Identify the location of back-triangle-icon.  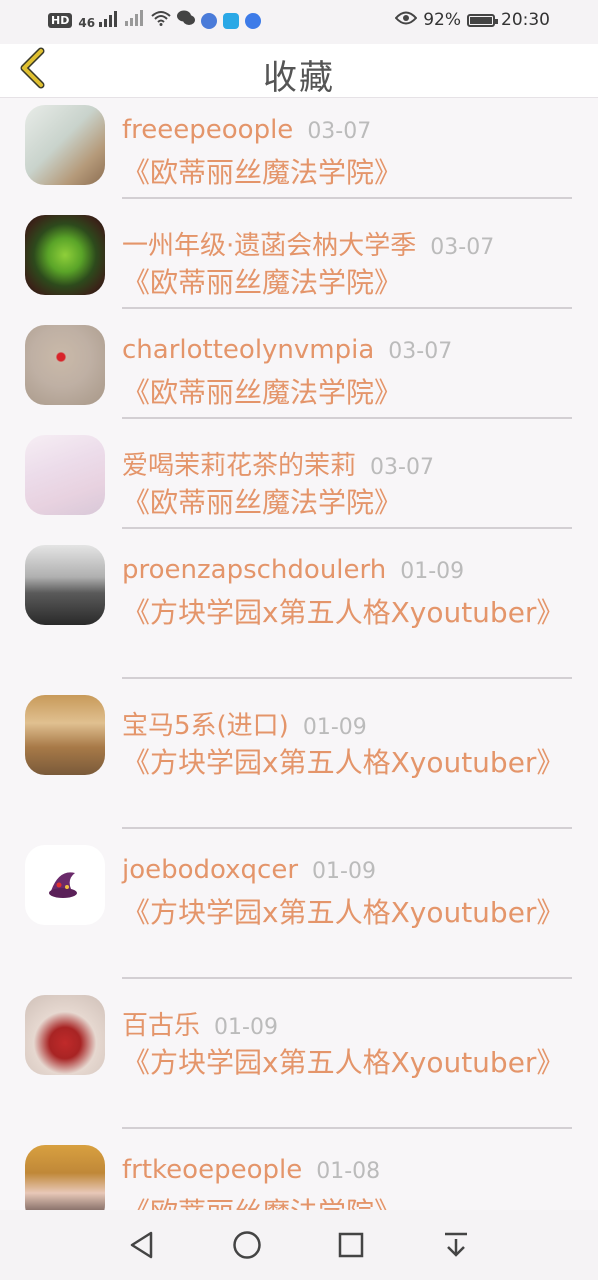
(142, 1245).